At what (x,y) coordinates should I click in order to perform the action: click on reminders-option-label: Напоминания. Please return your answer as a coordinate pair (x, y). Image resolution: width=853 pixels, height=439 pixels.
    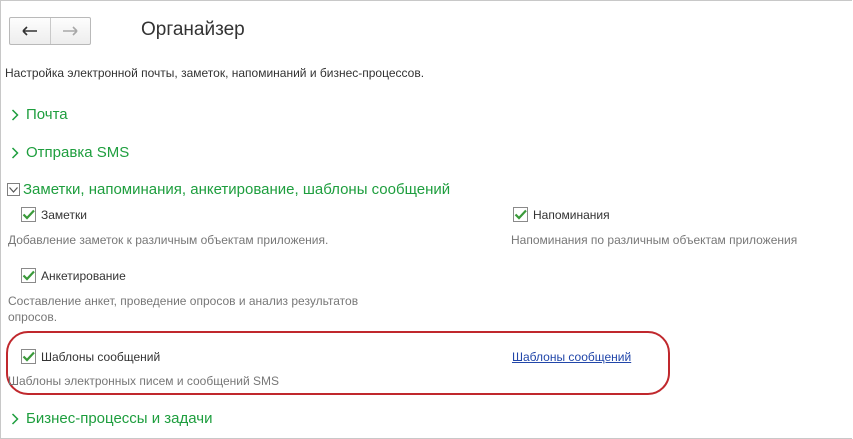
    Looking at the image, I should click on (571, 214).